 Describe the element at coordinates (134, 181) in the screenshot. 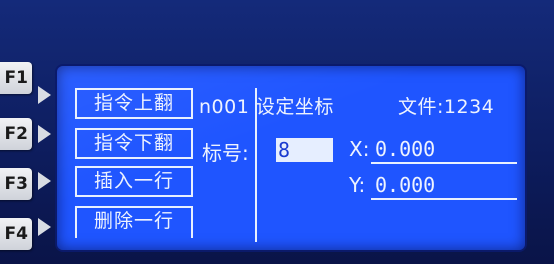

I see `menu-item-insert-row: 插入一行` at that location.